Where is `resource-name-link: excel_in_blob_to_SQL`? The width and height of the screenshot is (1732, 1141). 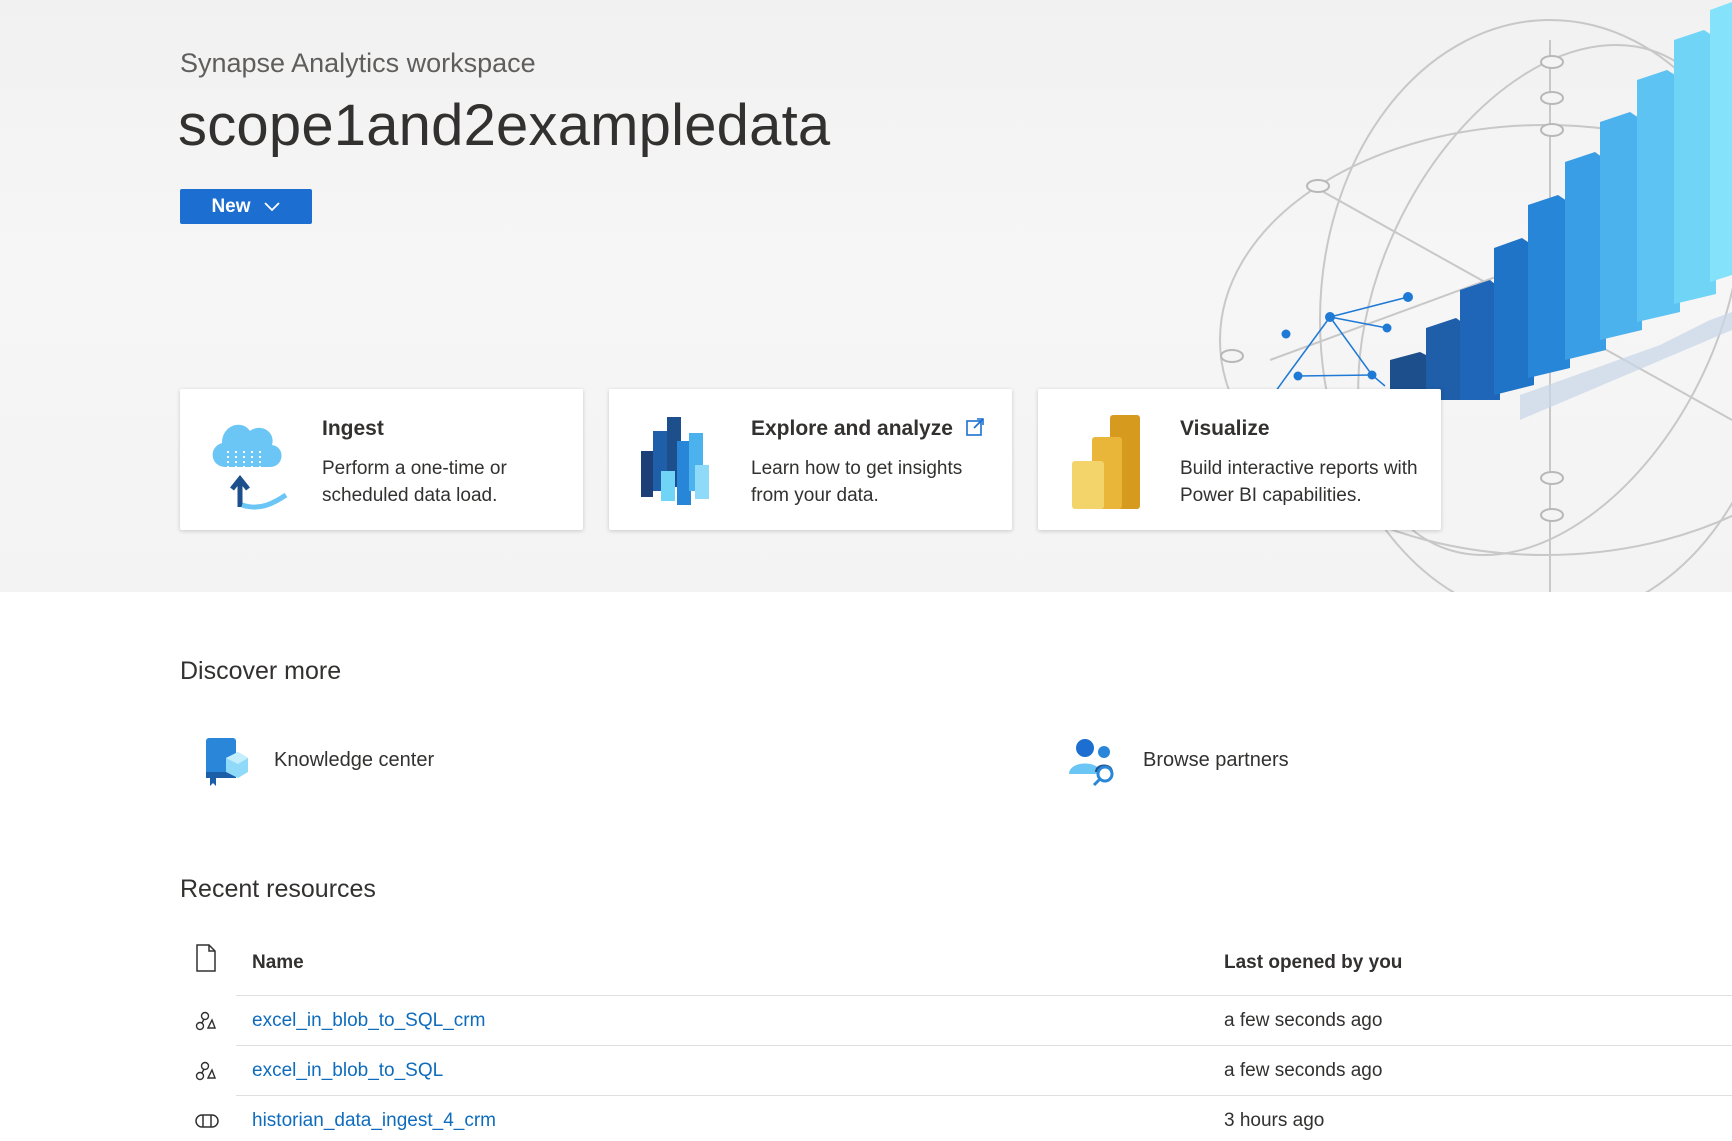
resource-name-link: excel_in_blob_to_SQL is located at coordinates (347, 1071).